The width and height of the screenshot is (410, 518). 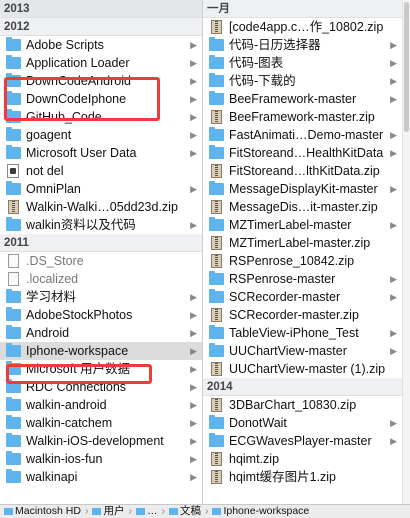 I want to click on file-row: Microsoft 用户数据 ▶, so click(x=101, y=369).